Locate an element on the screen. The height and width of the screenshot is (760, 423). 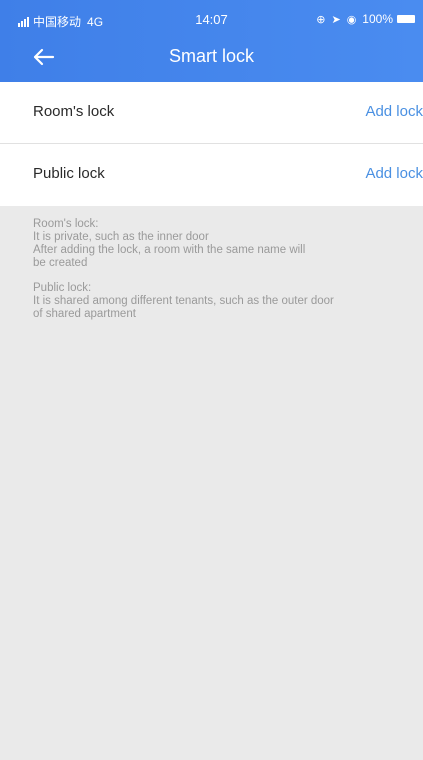
header: 中国移动 4G 14:07 ⊕ ➤ ◉ 100% Smart lock is located at coordinates (211, 41).